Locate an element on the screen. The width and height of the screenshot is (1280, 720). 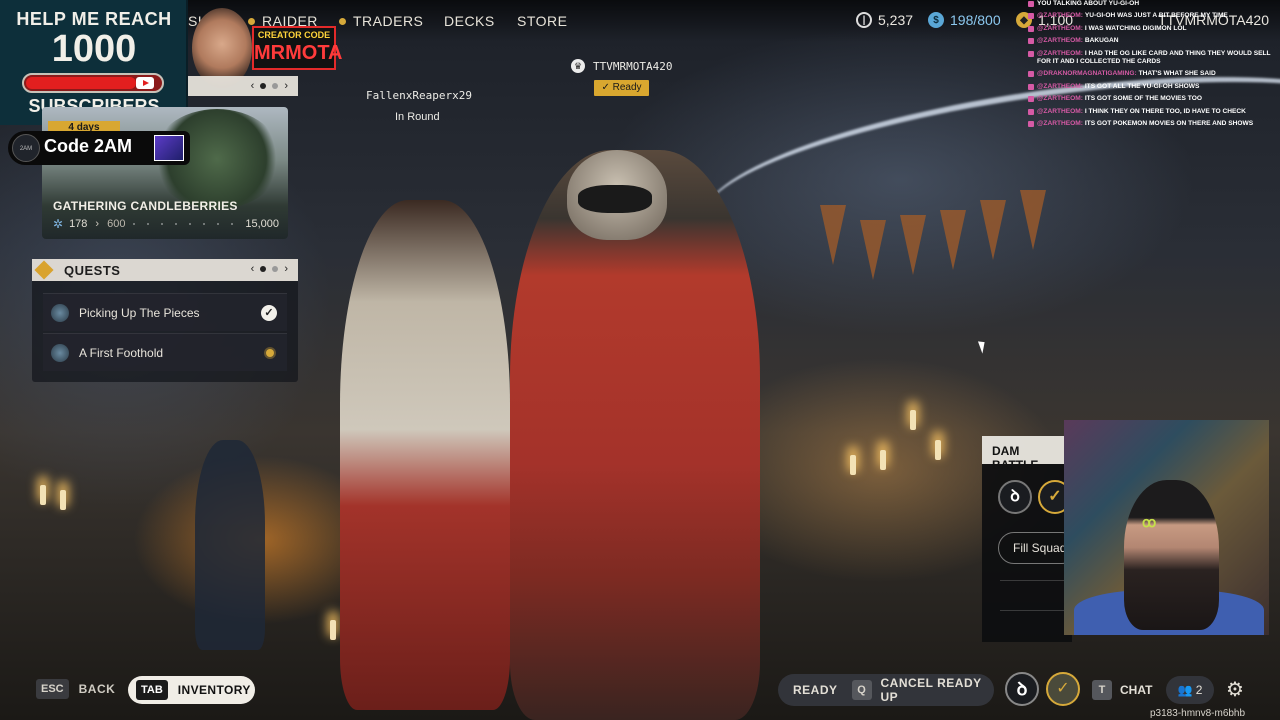
helmet-visor is located at coordinates (615, 199).